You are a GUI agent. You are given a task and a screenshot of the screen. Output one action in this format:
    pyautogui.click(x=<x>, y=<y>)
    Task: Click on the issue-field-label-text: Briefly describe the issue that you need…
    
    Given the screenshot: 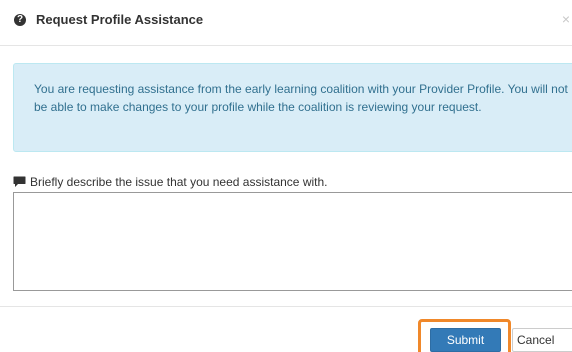 What is the action you would take?
    pyautogui.click(x=179, y=182)
    